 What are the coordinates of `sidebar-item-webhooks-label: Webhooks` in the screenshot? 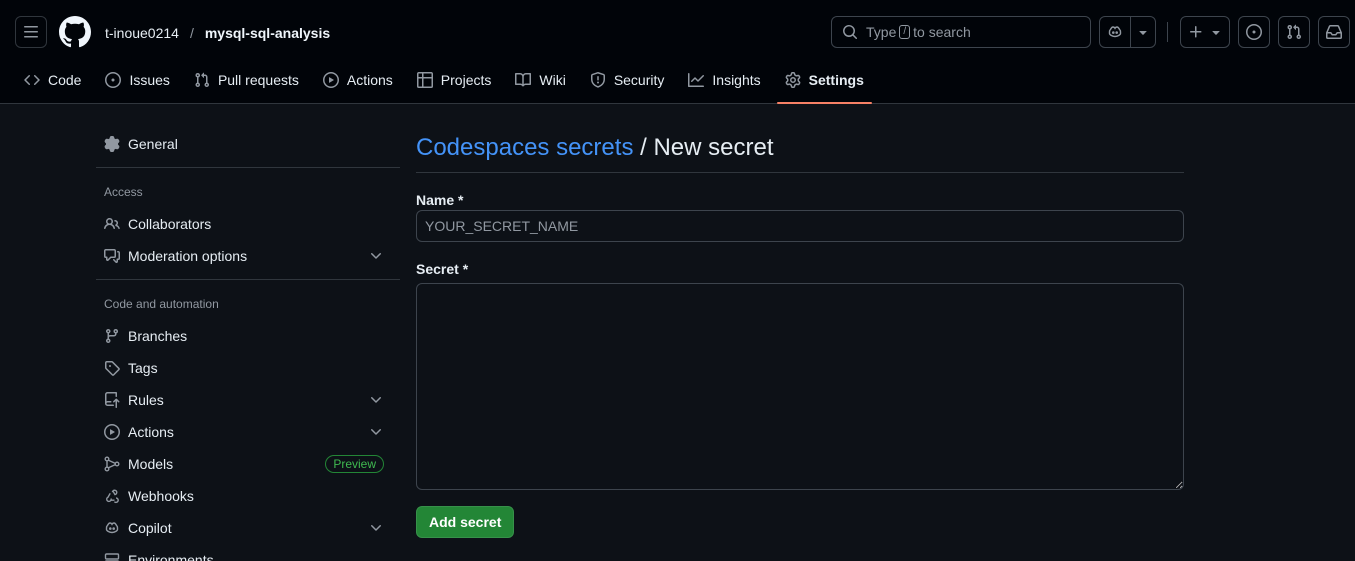 It's located at (161, 496).